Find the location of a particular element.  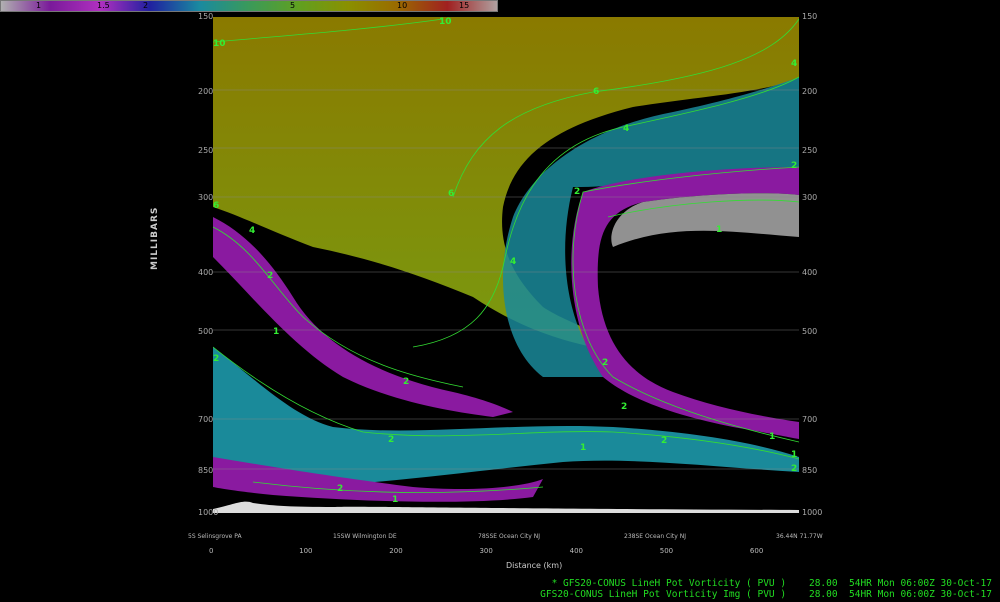

x-tick-label: 500 is located at coordinates (666, 551).